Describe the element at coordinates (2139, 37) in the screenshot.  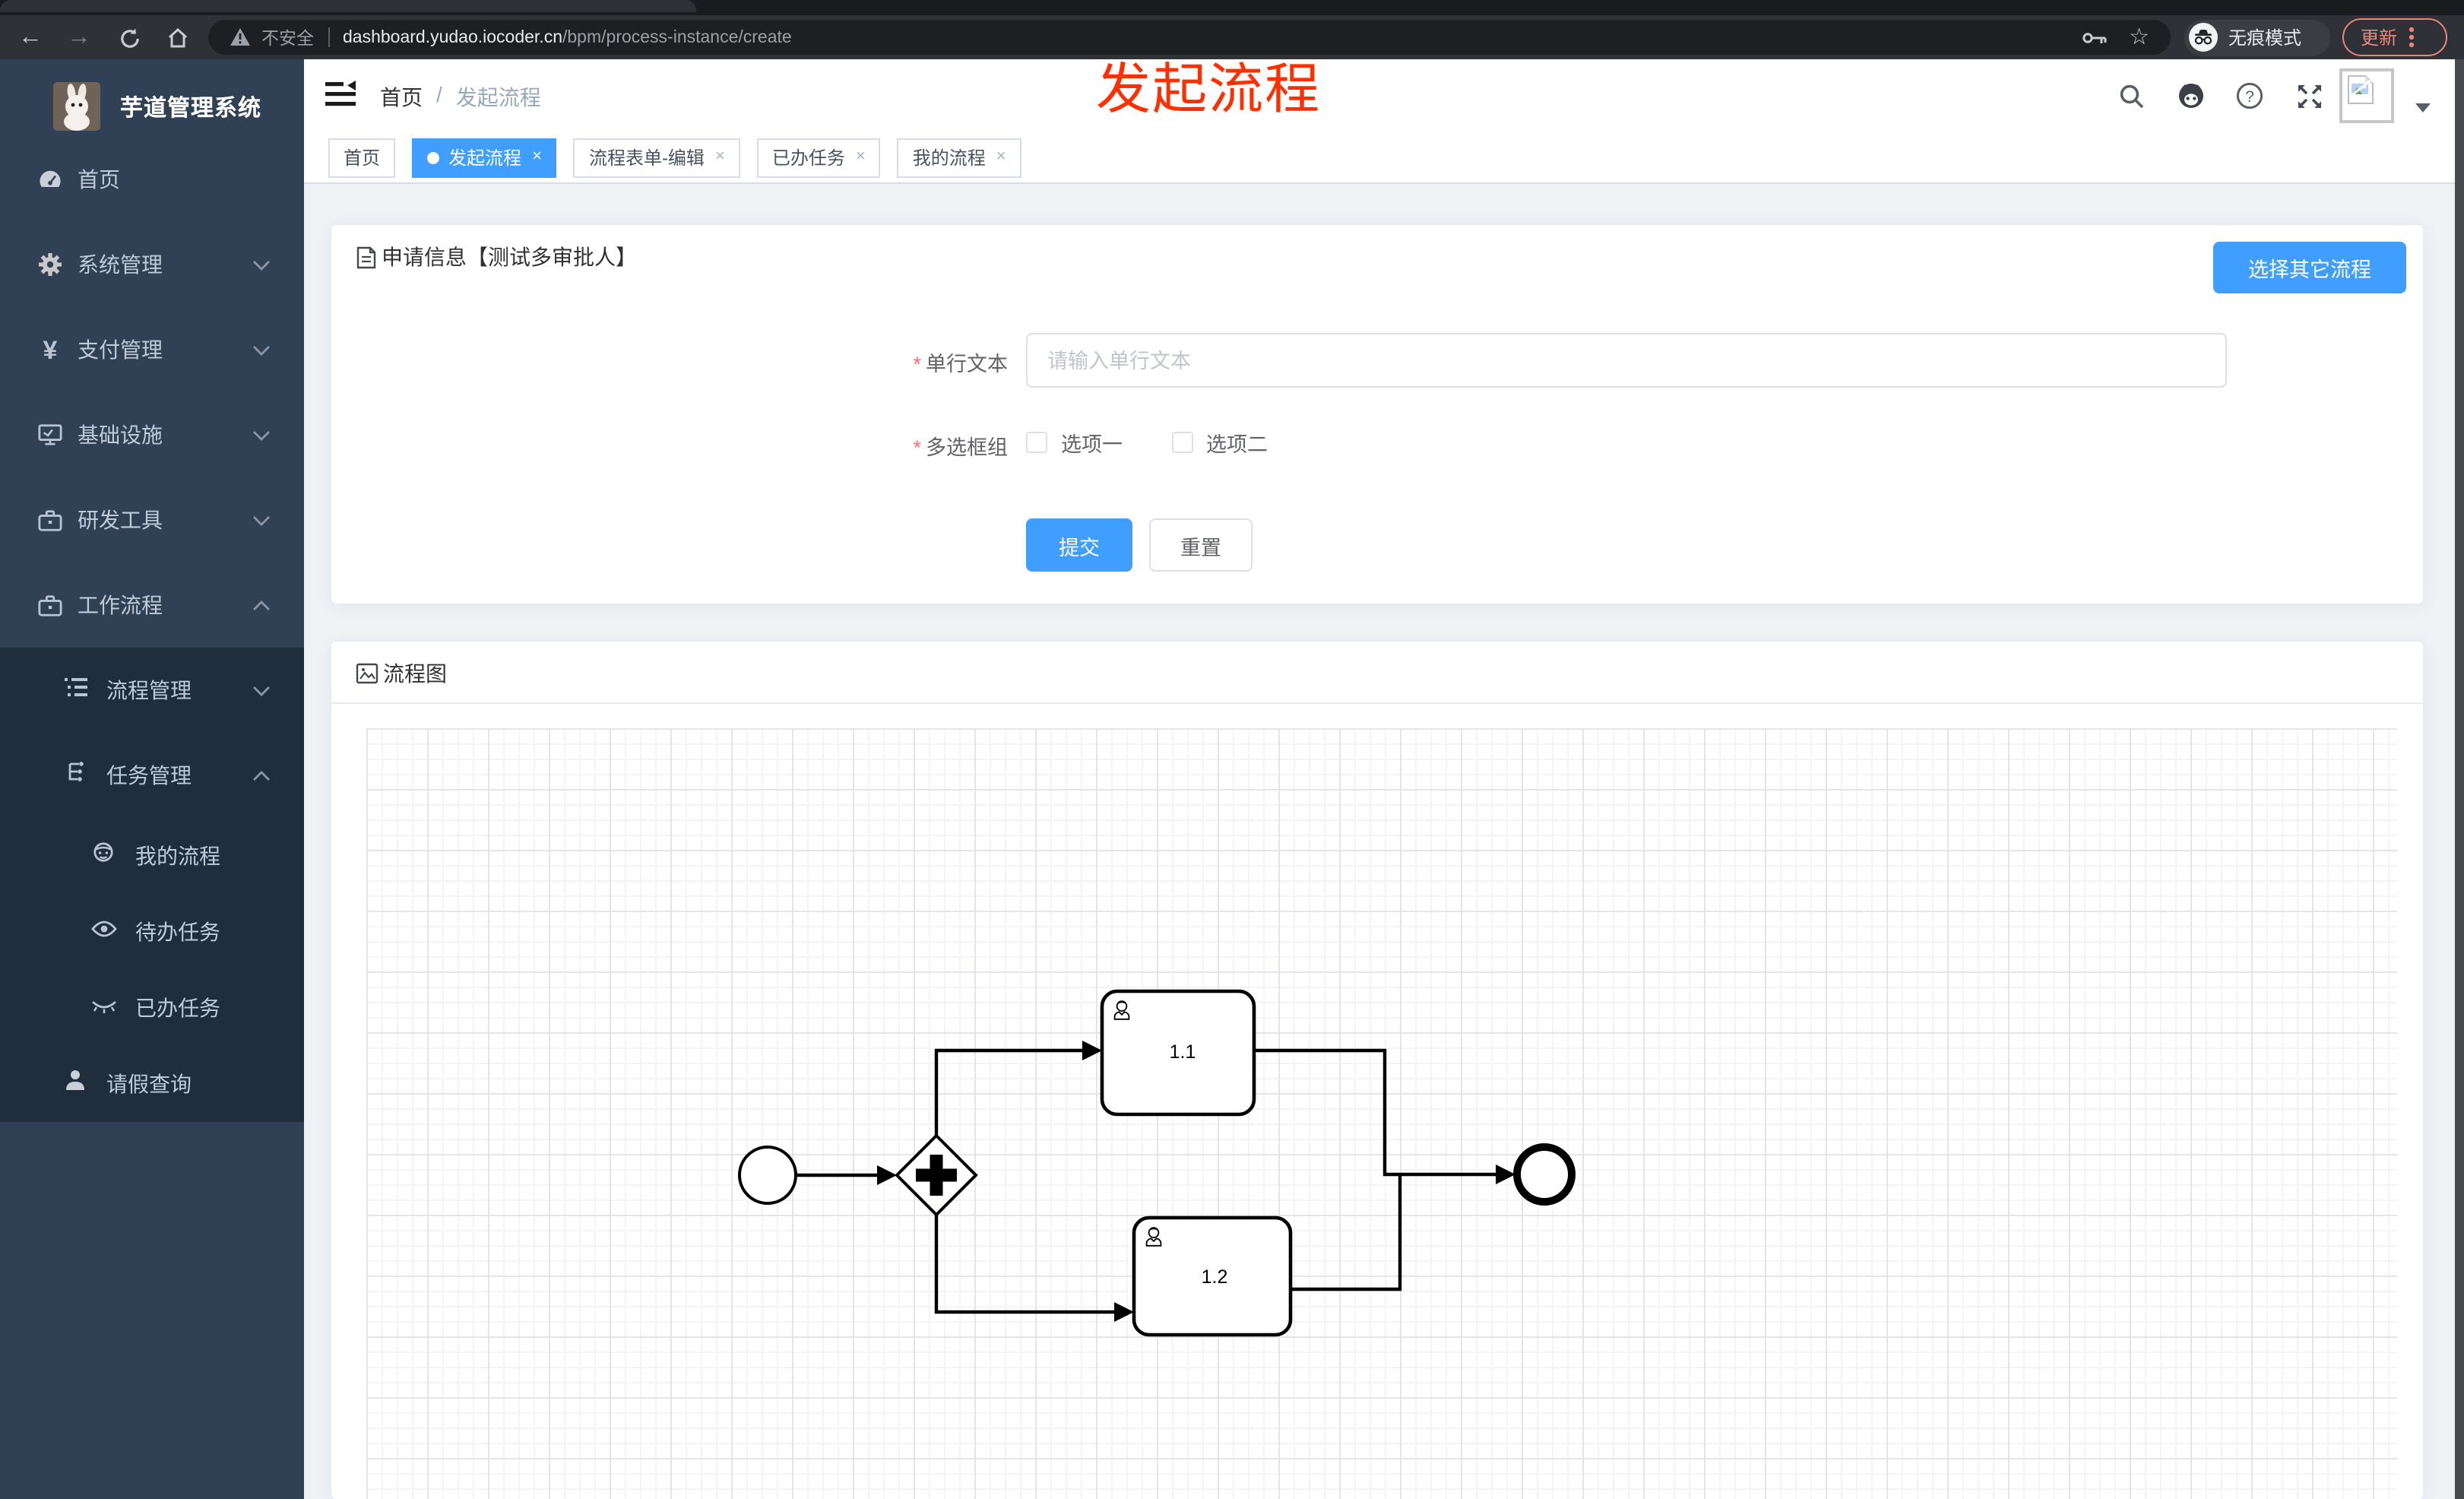
I see `bookmark-star-icon: ☆` at that location.